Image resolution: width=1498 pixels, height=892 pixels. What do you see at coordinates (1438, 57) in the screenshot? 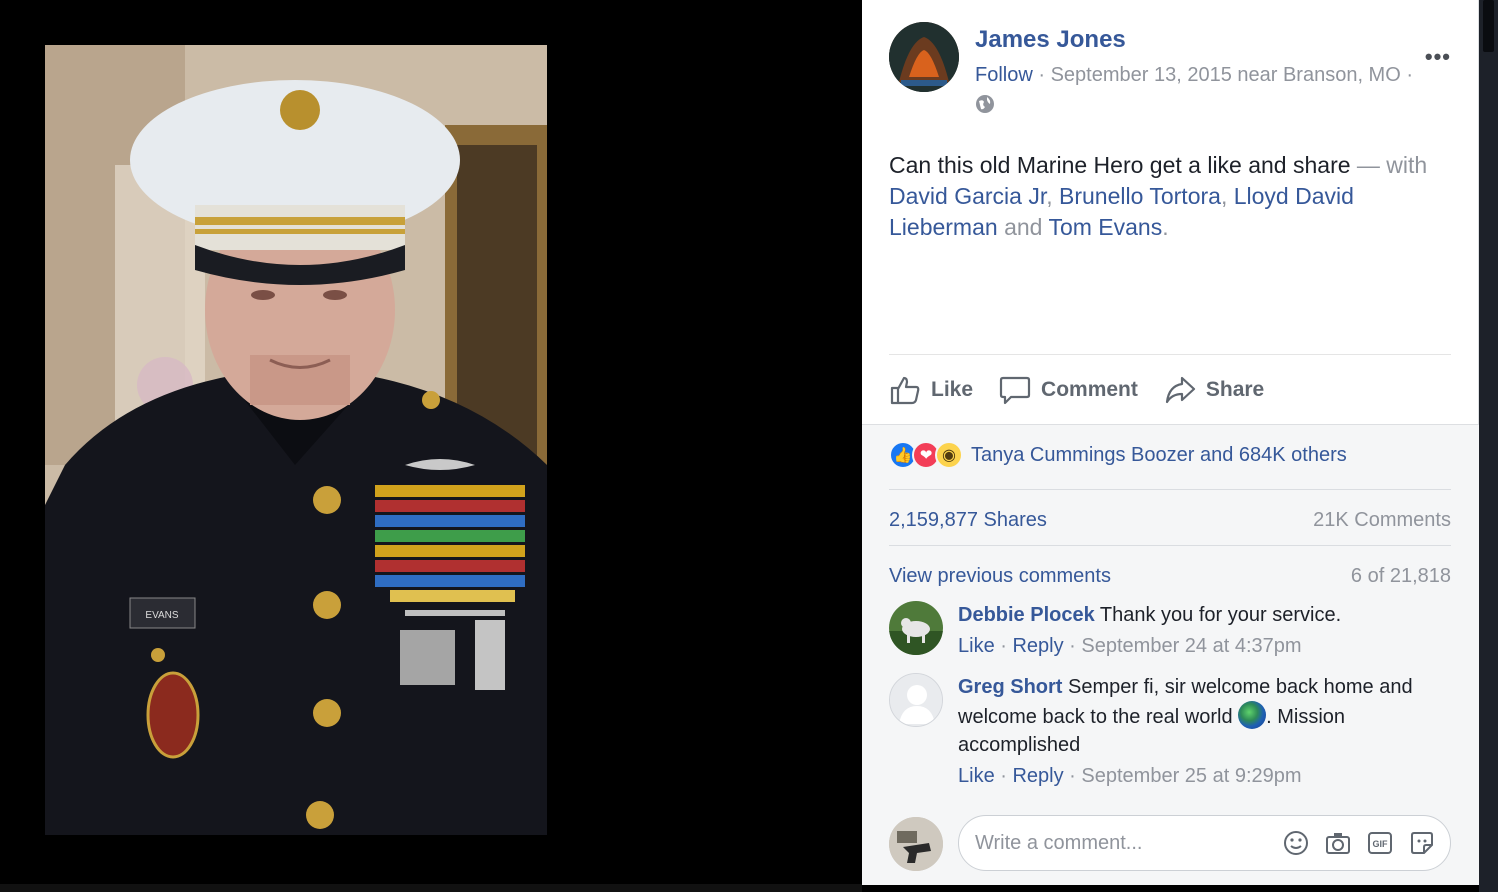
I see `more-options-button: •••` at bounding box center [1438, 57].